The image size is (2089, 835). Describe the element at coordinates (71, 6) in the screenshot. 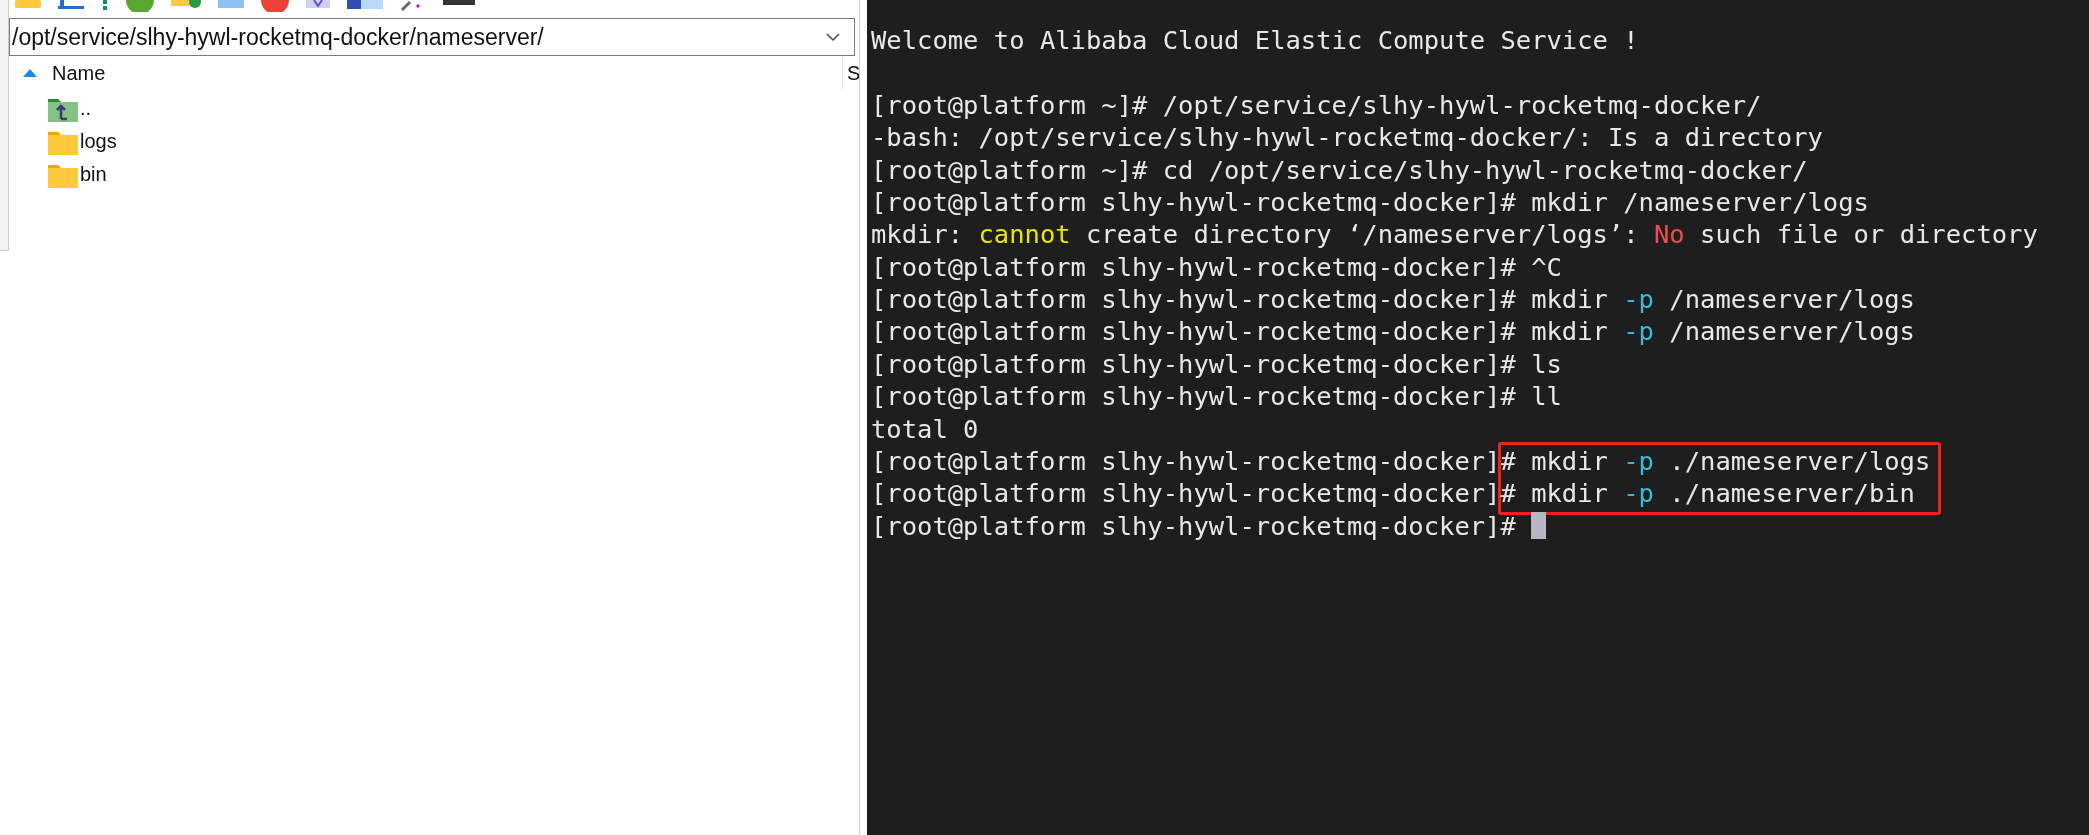

I see `underline-icon` at that location.